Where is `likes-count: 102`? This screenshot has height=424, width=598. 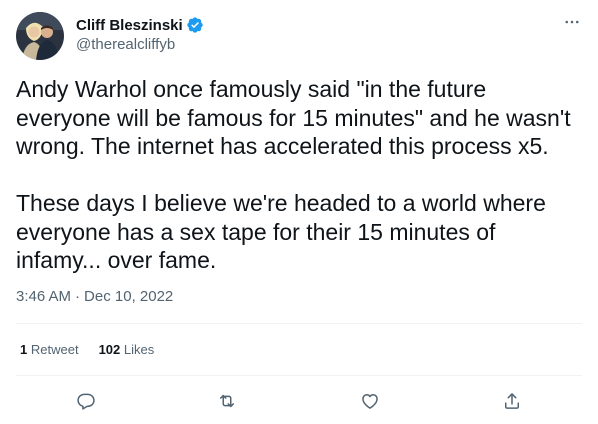 likes-count: 102 is located at coordinates (109, 349).